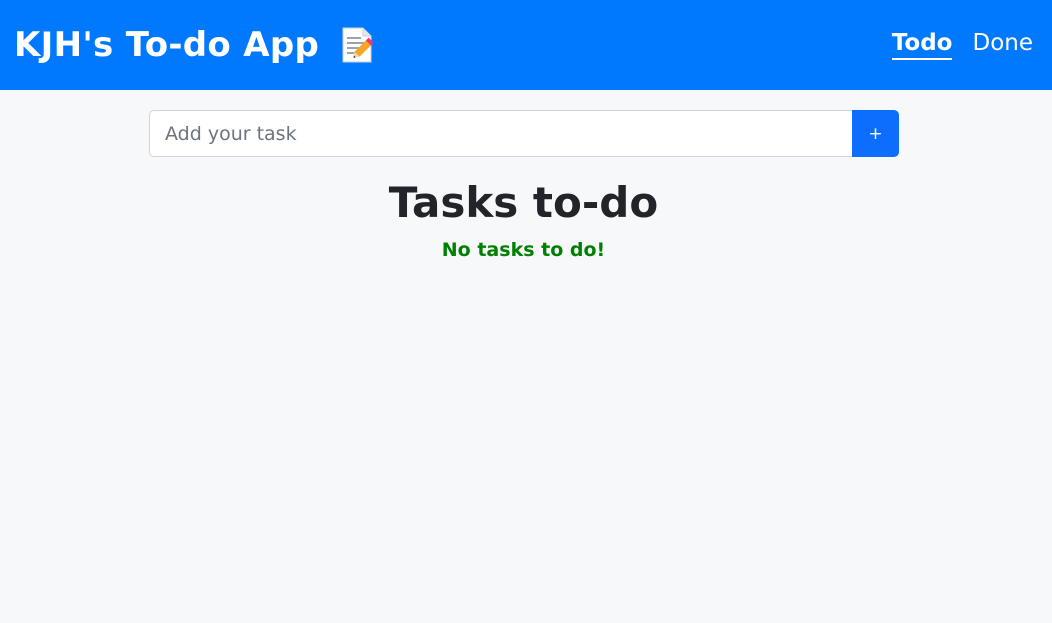  Describe the element at coordinates (875, 133) in the screenshot. I see `add-task-button: +` at that location.